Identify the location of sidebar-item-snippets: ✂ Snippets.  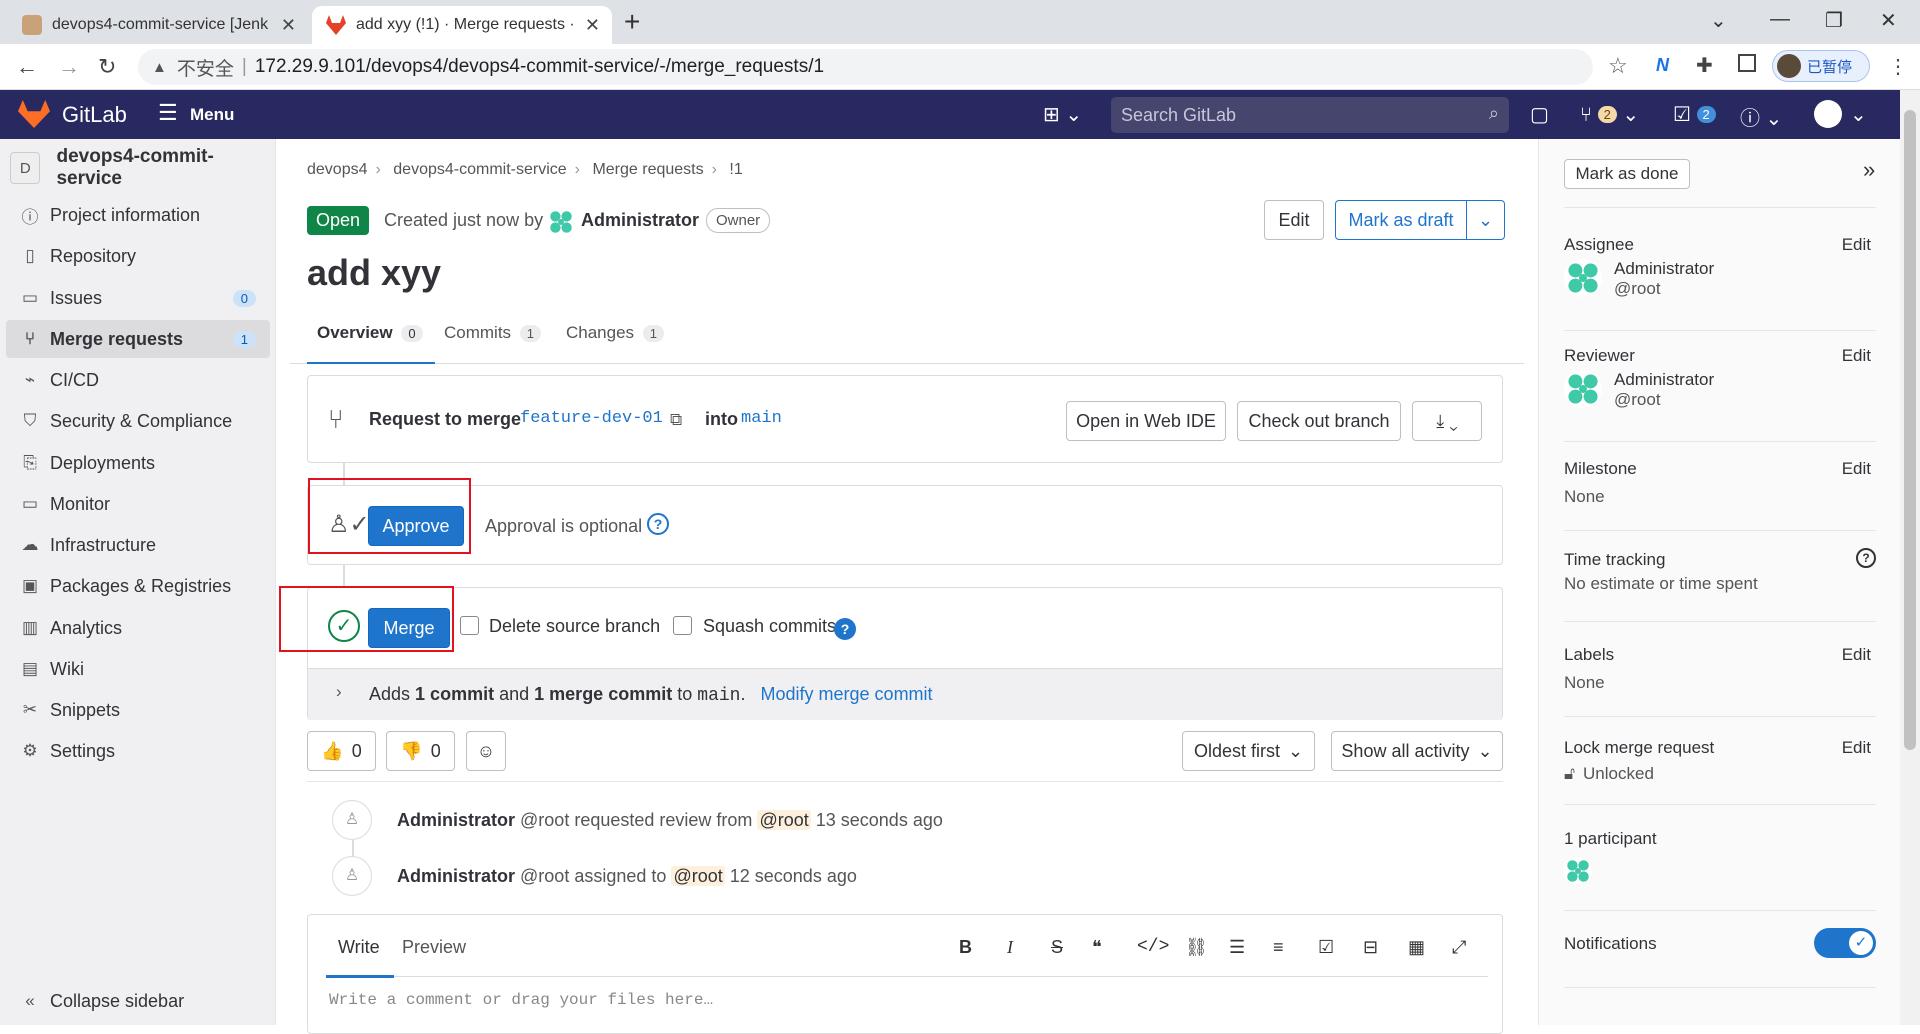
(138, 710).